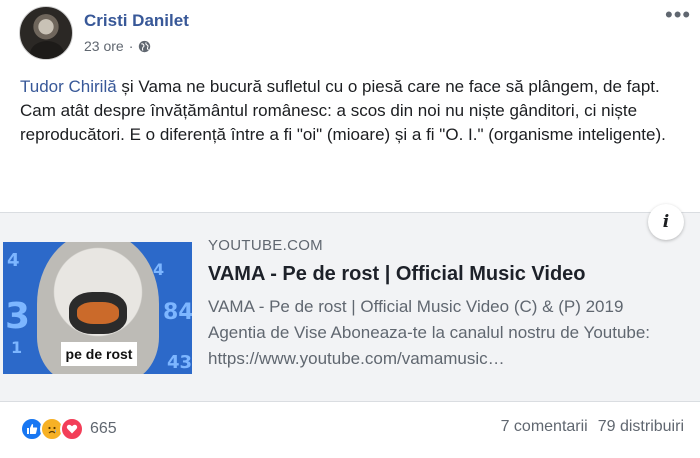 Image resolution: width=700 pixels, height=458 pixels. What do you see at coordinates (103, 429) in the screenshot?
I see `reaction-count: 665` at bounding box center [103, 429].